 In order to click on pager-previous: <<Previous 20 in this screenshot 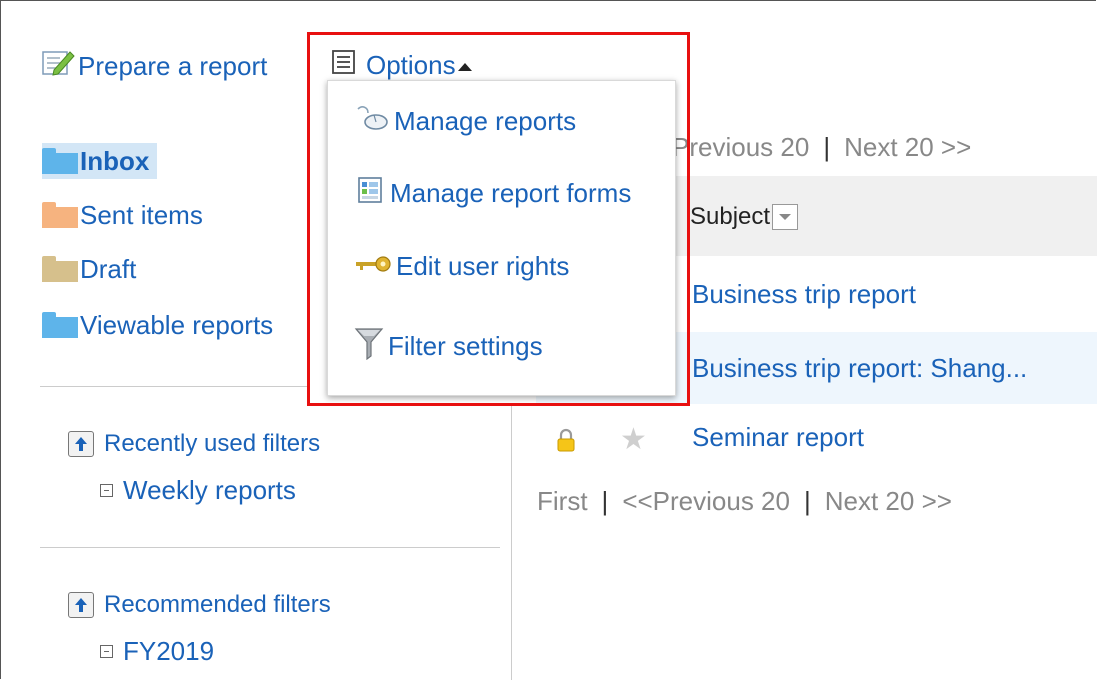, I will do `click(706, 501)`.